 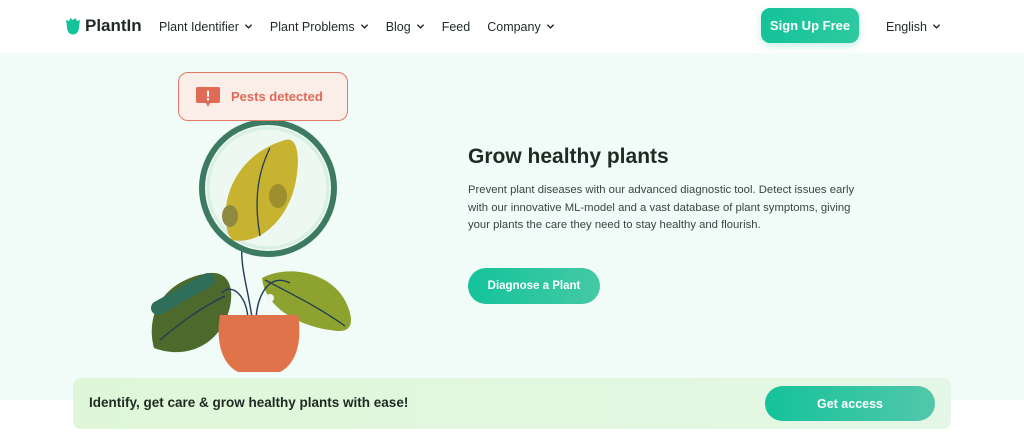 What do you see at coordinates (312, 26) in the screenshot?
I see `nav-item-label: Plant Problems` at bounding box center [312, 26].